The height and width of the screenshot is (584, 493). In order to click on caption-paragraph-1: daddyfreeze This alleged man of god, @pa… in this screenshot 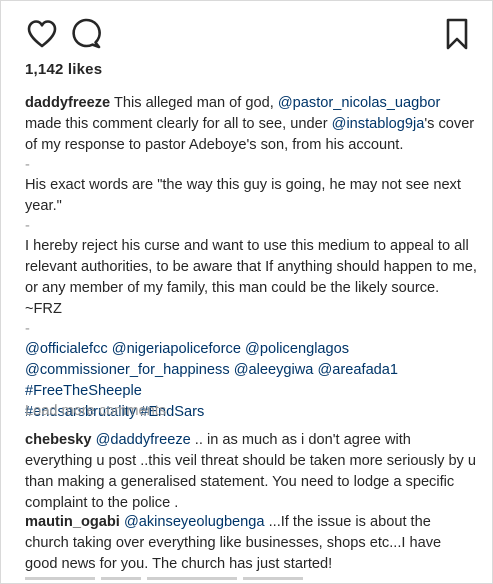, I will do `click(251, 124)`.